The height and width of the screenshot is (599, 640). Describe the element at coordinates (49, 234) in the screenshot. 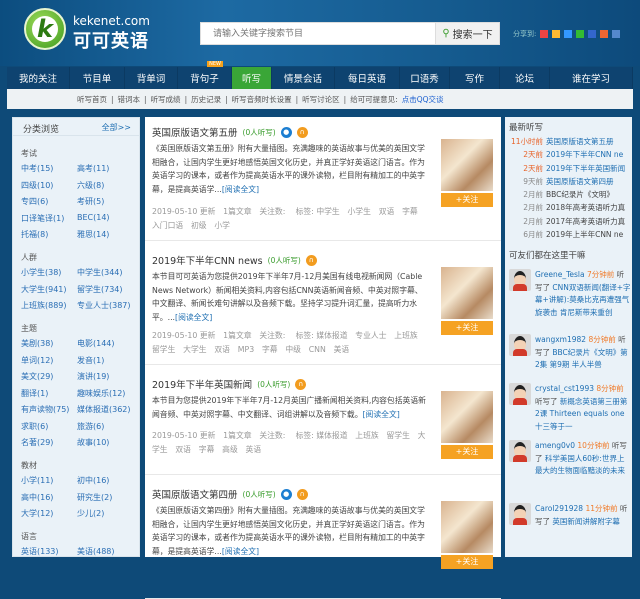

I see `category-link: 托福(8)` at that location.